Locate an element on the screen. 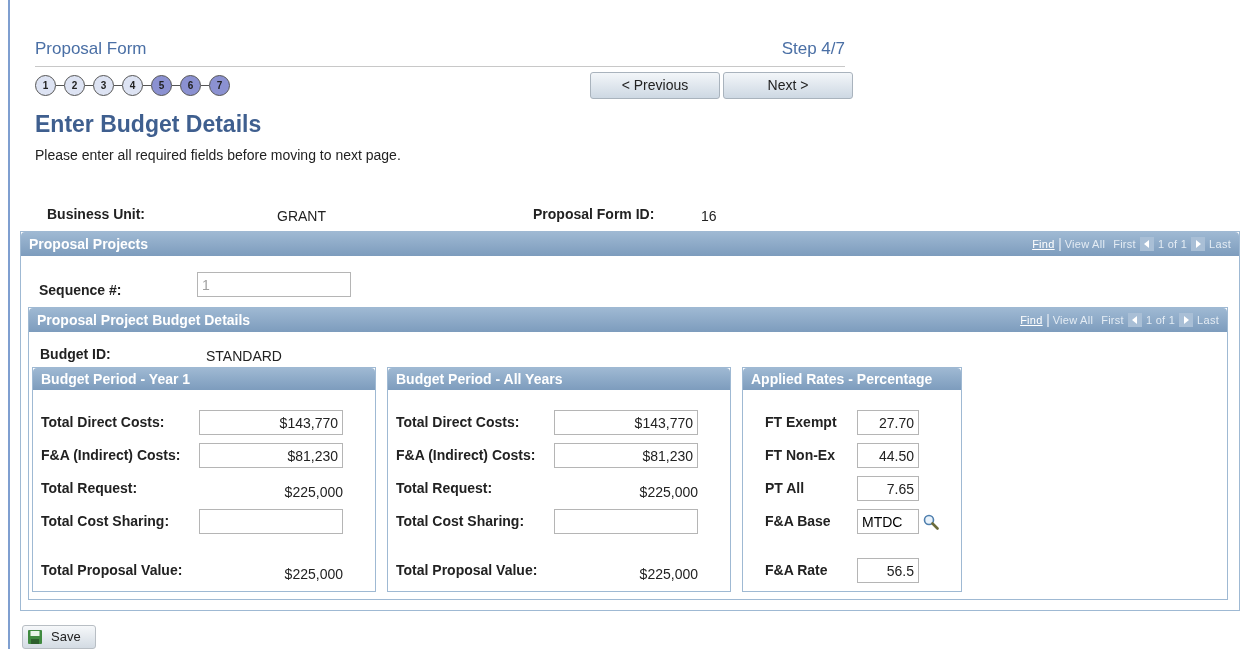 The image size is (1254, 649). search-icon is located at coordinates (931, 521).